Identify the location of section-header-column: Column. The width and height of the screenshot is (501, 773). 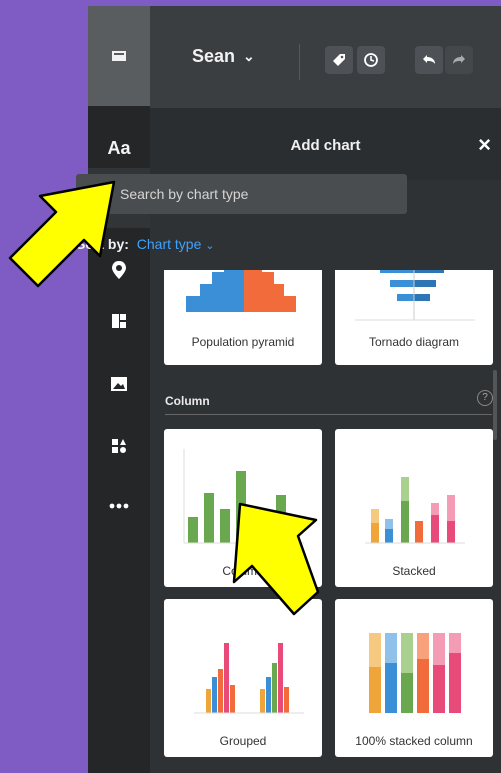
(187, 401).